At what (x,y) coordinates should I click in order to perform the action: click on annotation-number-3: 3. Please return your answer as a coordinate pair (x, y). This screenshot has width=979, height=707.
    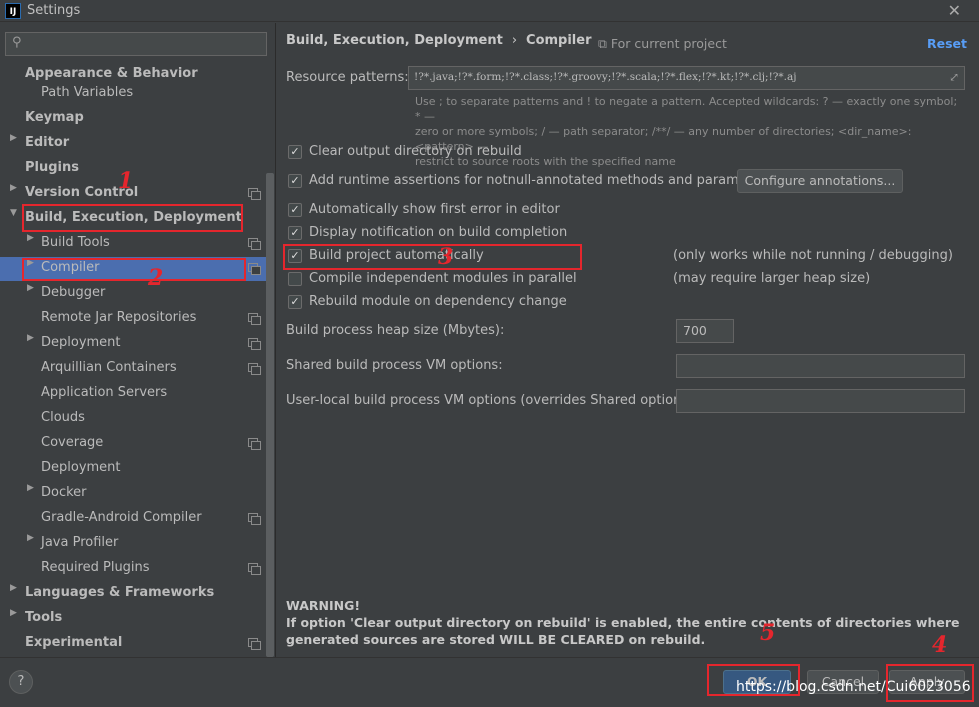
    Looking at the image, I should click on (446, 257).